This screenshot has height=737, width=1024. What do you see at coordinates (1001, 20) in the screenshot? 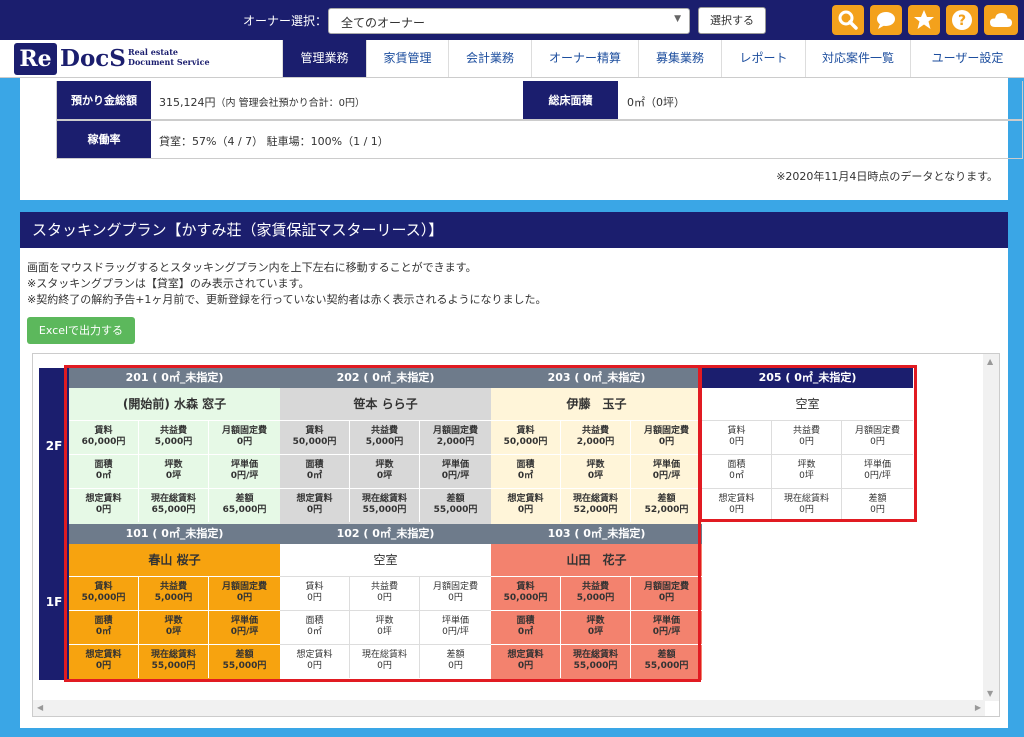
I see `cloud-icon` at bounding box center [1001, 20].